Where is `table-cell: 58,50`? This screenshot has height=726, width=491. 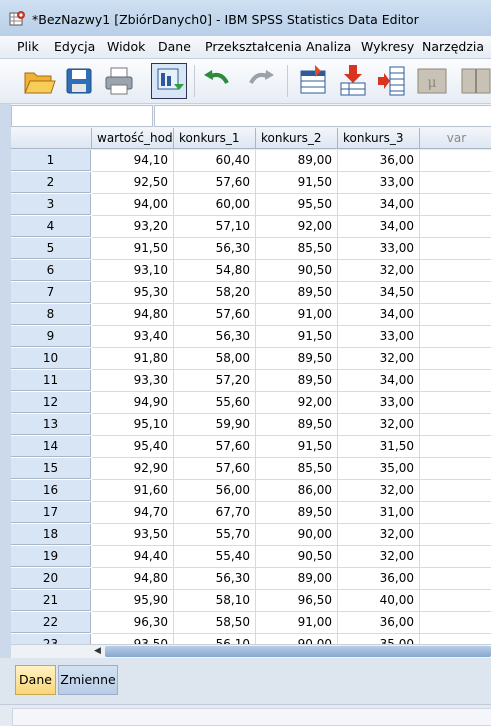
table-cell: 58,50 is located at coordinates (215, 623).